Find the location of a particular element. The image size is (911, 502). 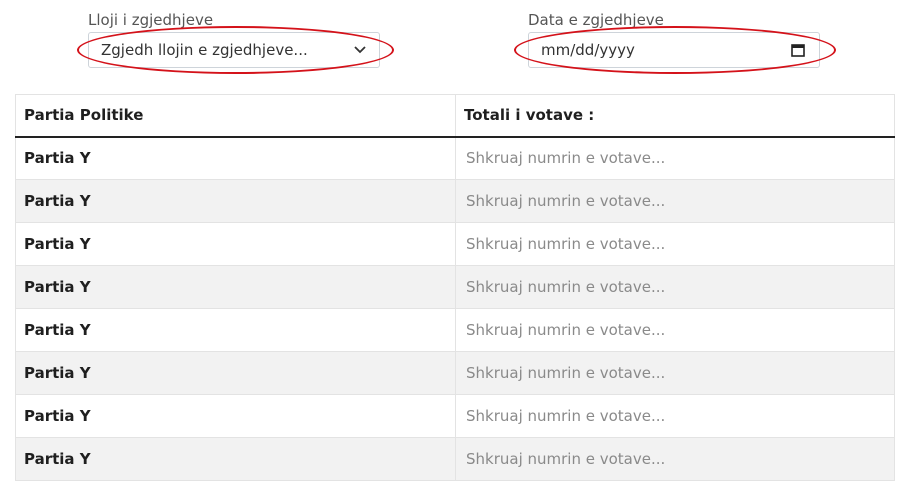

election-date-placeholder: mm/dd/yyyy is located at coordinates (588, 50).